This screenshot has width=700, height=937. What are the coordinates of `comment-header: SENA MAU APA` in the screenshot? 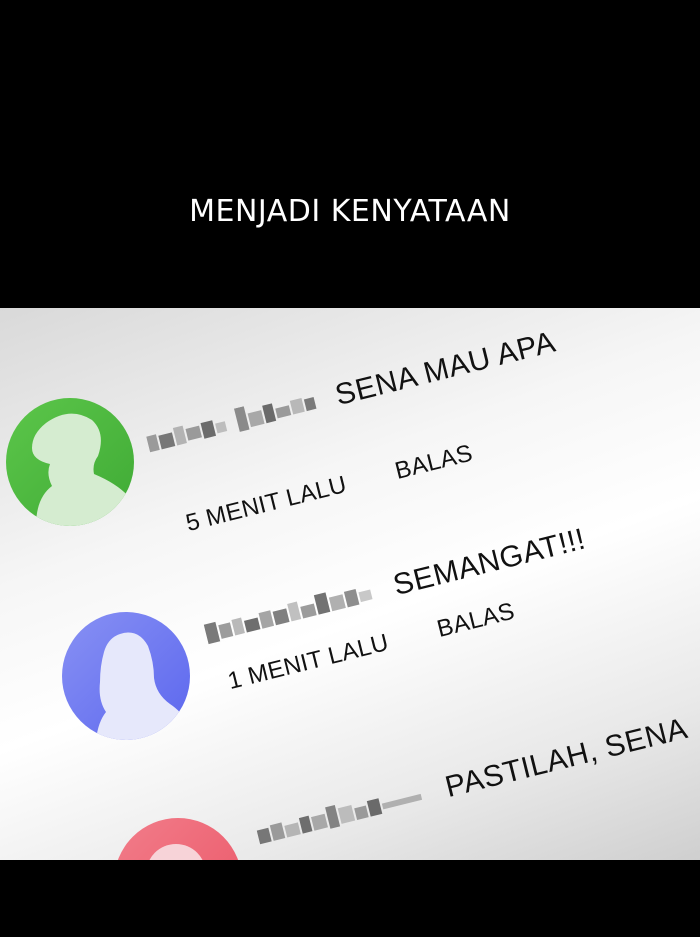 It's located at (351, 393).